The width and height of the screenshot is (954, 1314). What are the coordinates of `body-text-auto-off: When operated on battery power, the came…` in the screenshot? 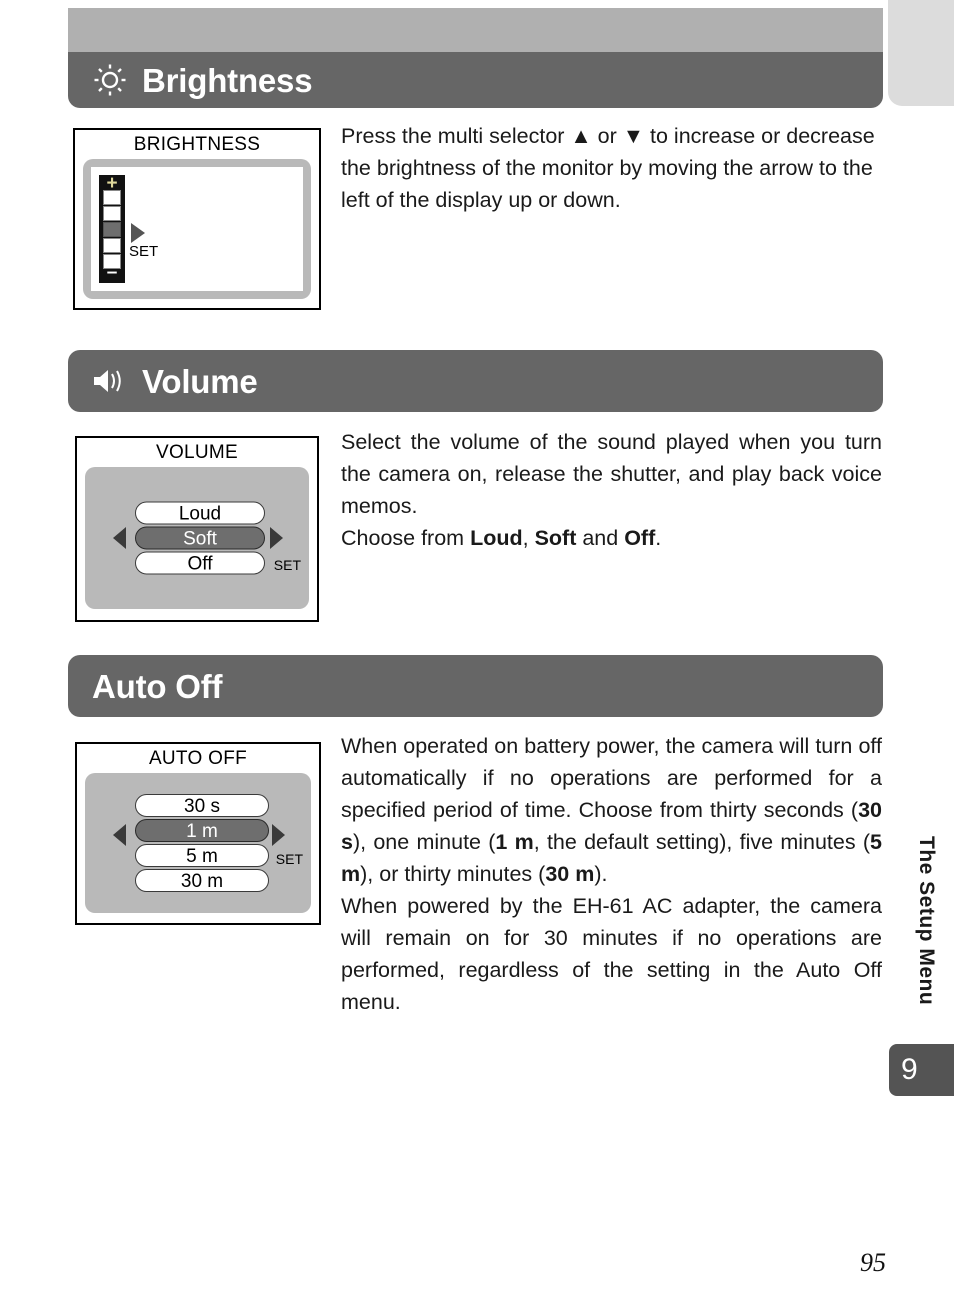 It's located at (611, 874).